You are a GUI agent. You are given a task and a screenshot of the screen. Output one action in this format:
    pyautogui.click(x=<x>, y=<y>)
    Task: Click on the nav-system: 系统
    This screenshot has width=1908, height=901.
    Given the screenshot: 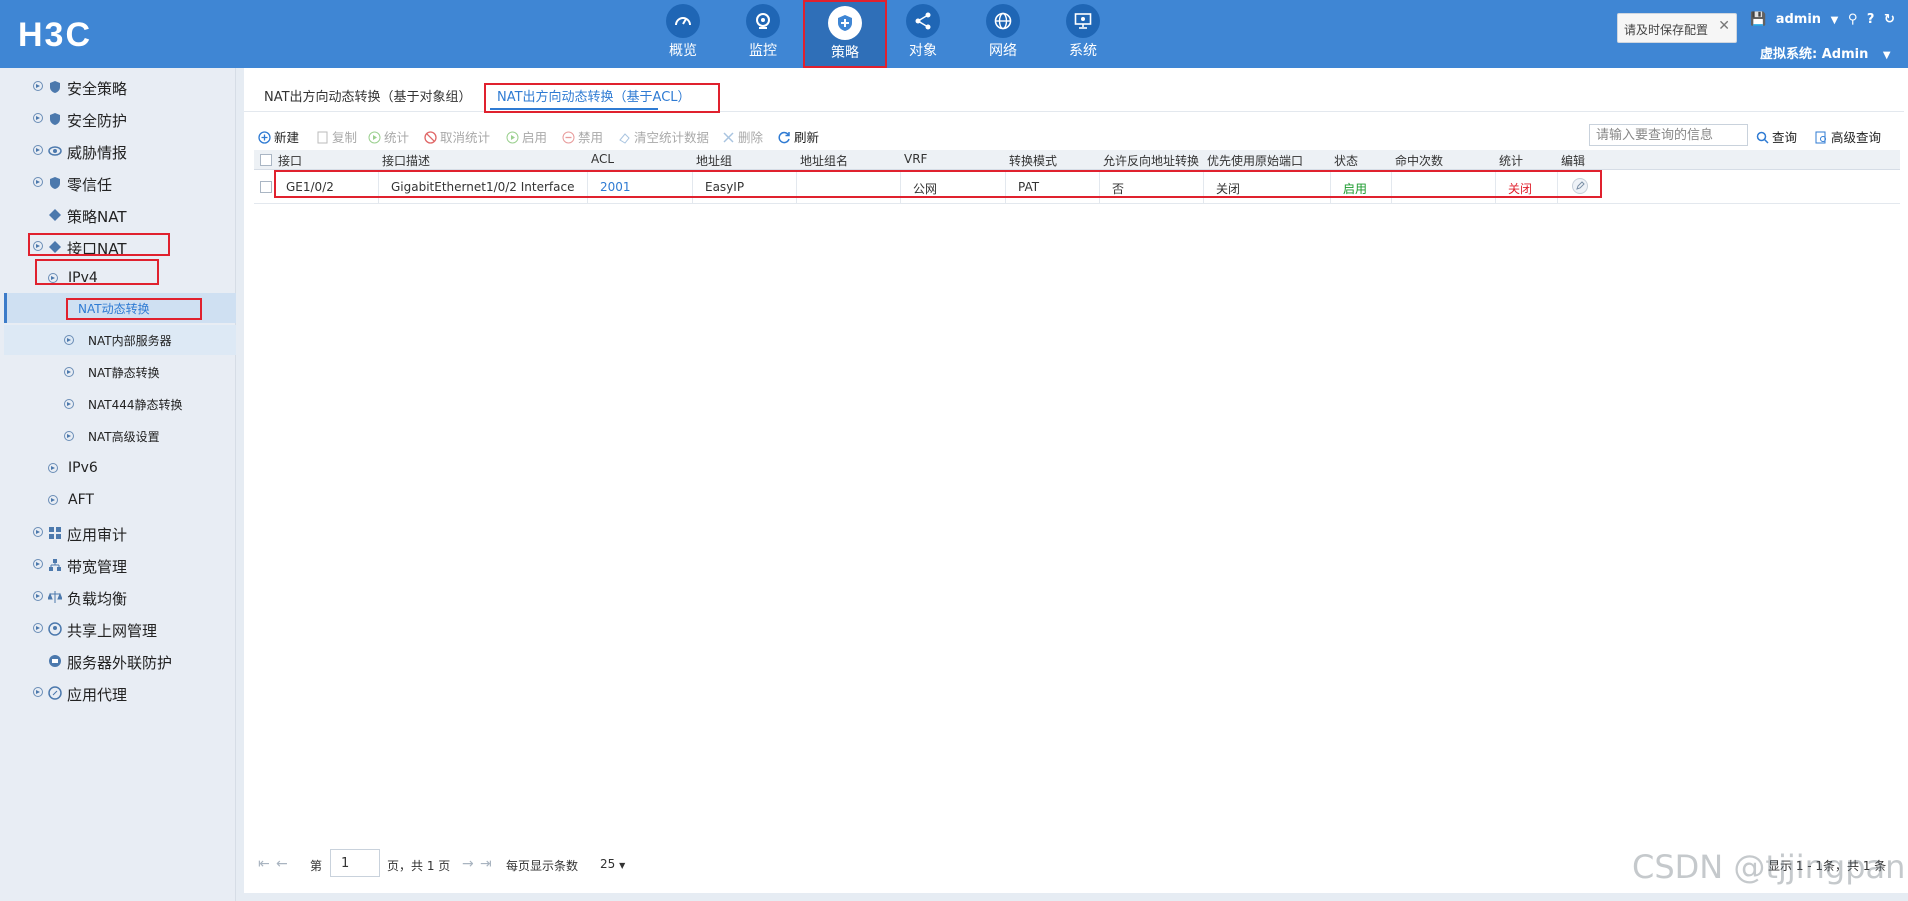 What is the action you would take?
    pyautogui.click(x=1083, y=34)
    